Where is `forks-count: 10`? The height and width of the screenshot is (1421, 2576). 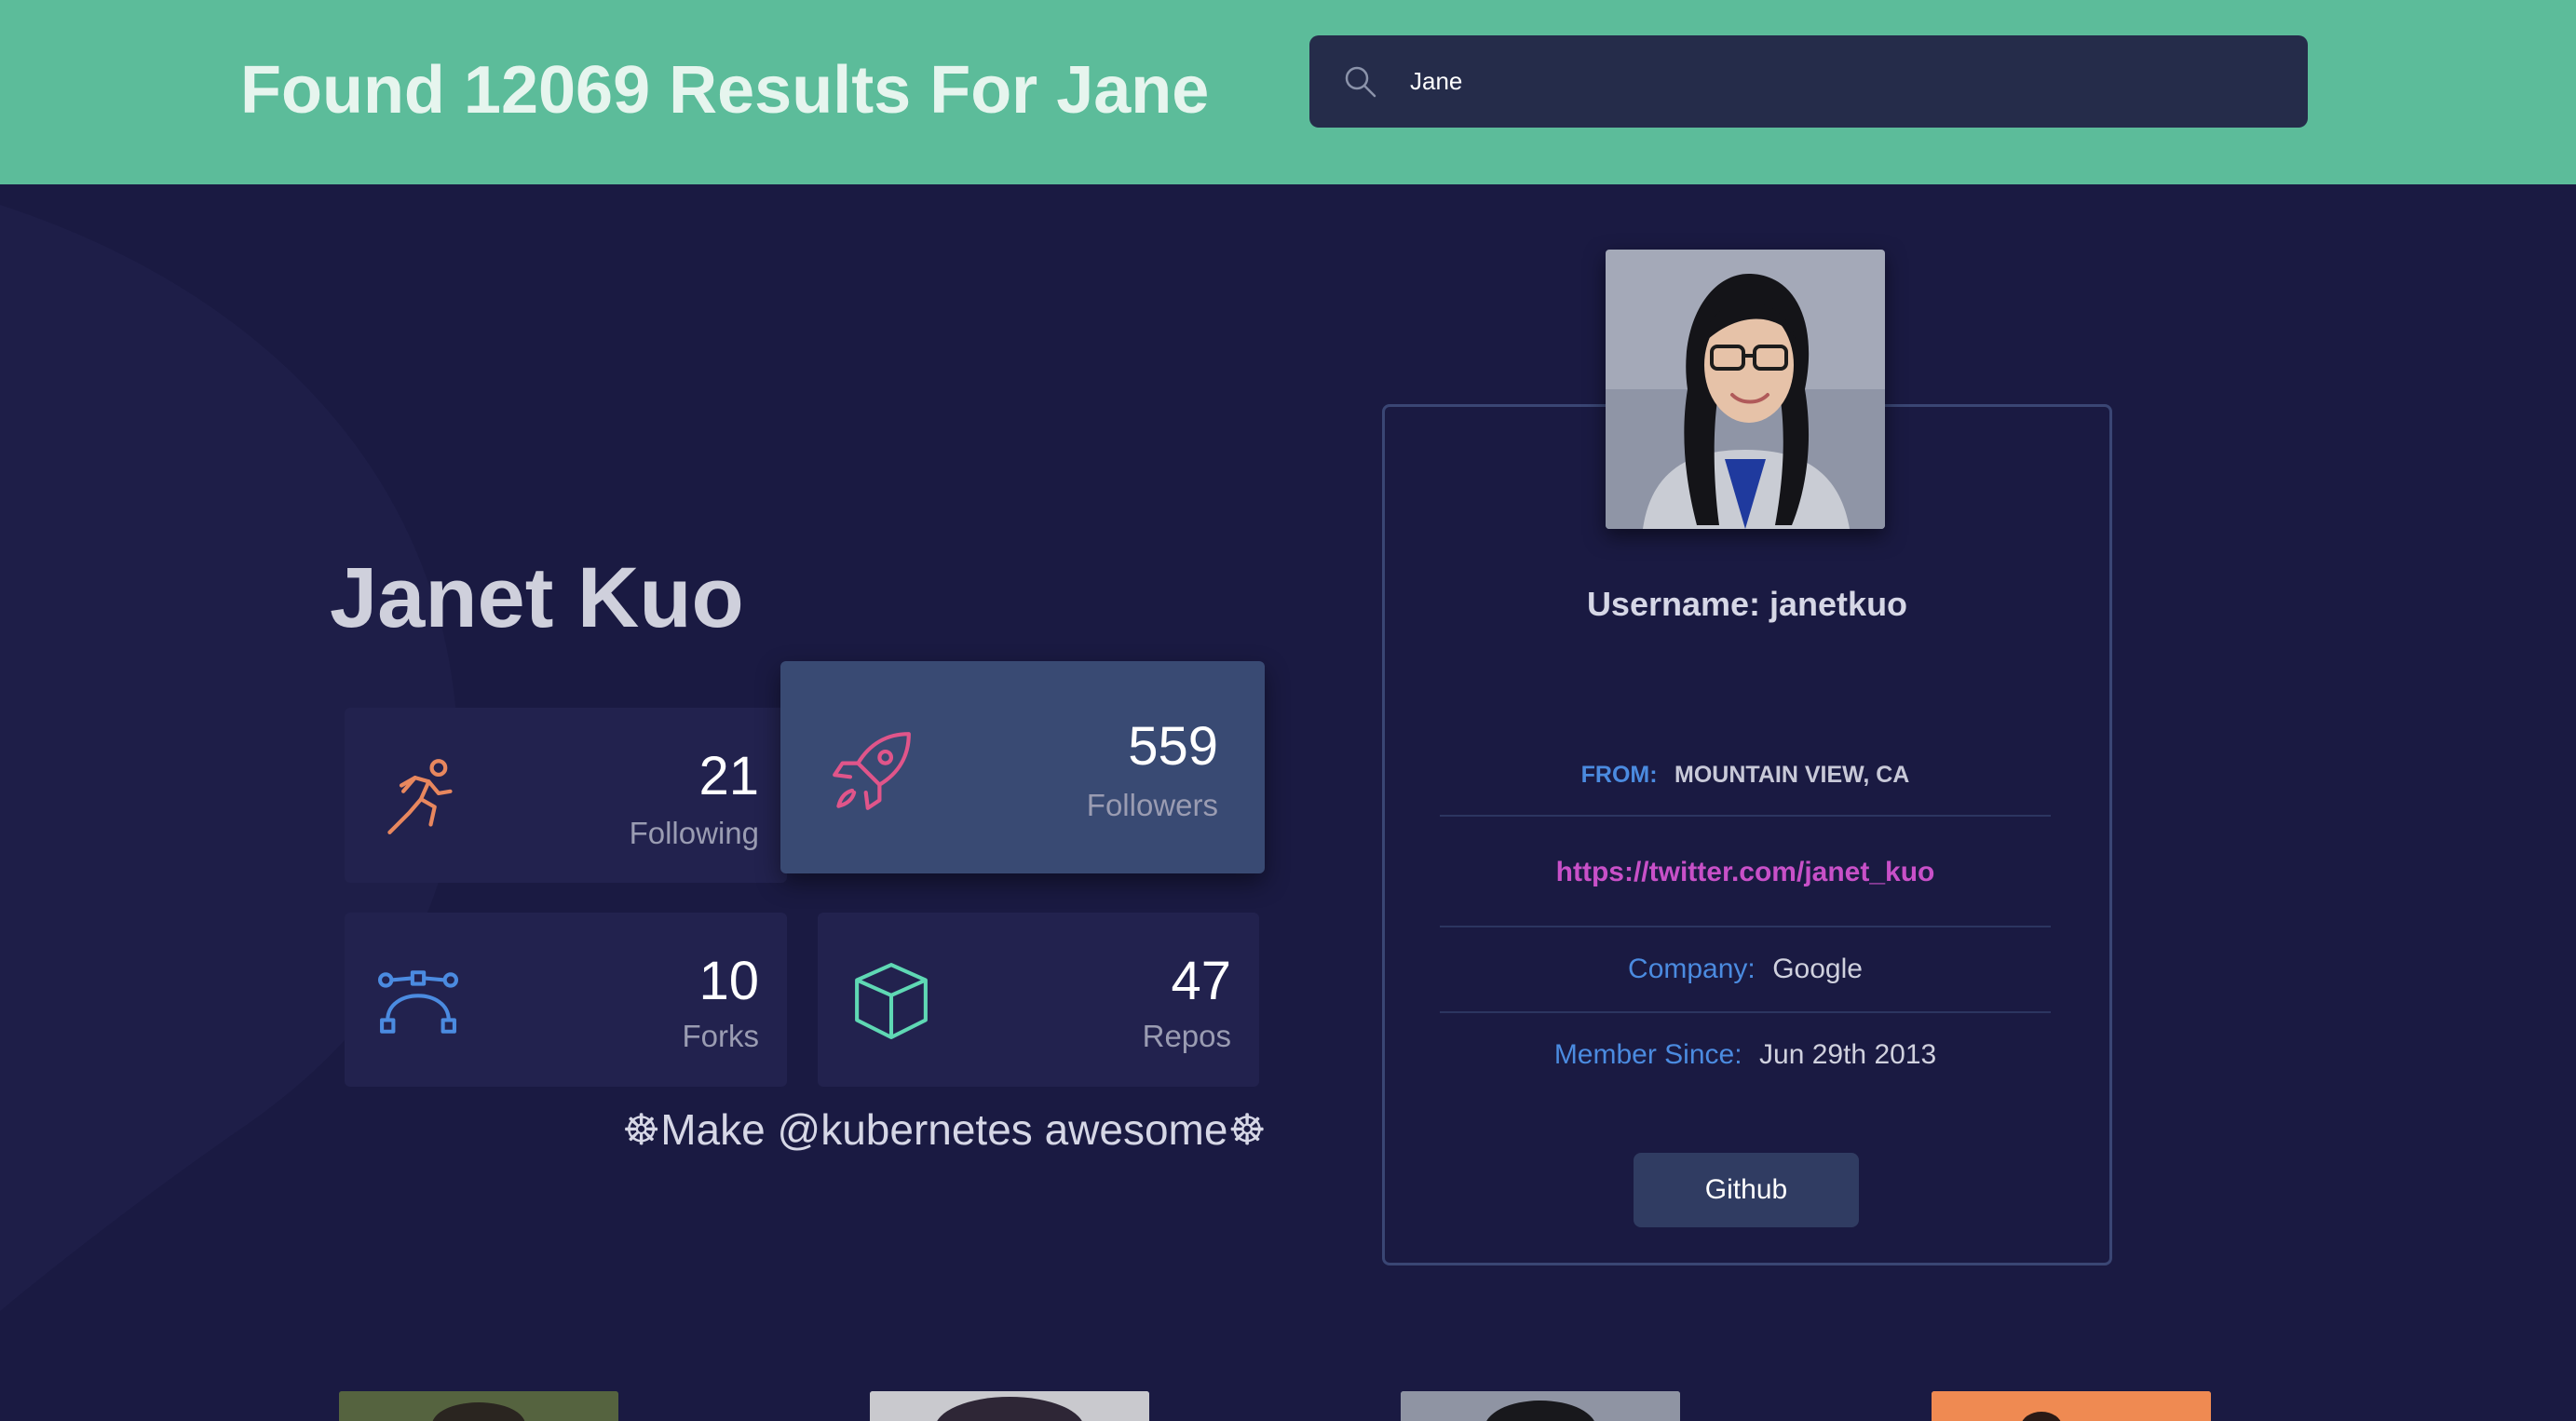 forks-count: 10 is located at coordinates (728, 981).